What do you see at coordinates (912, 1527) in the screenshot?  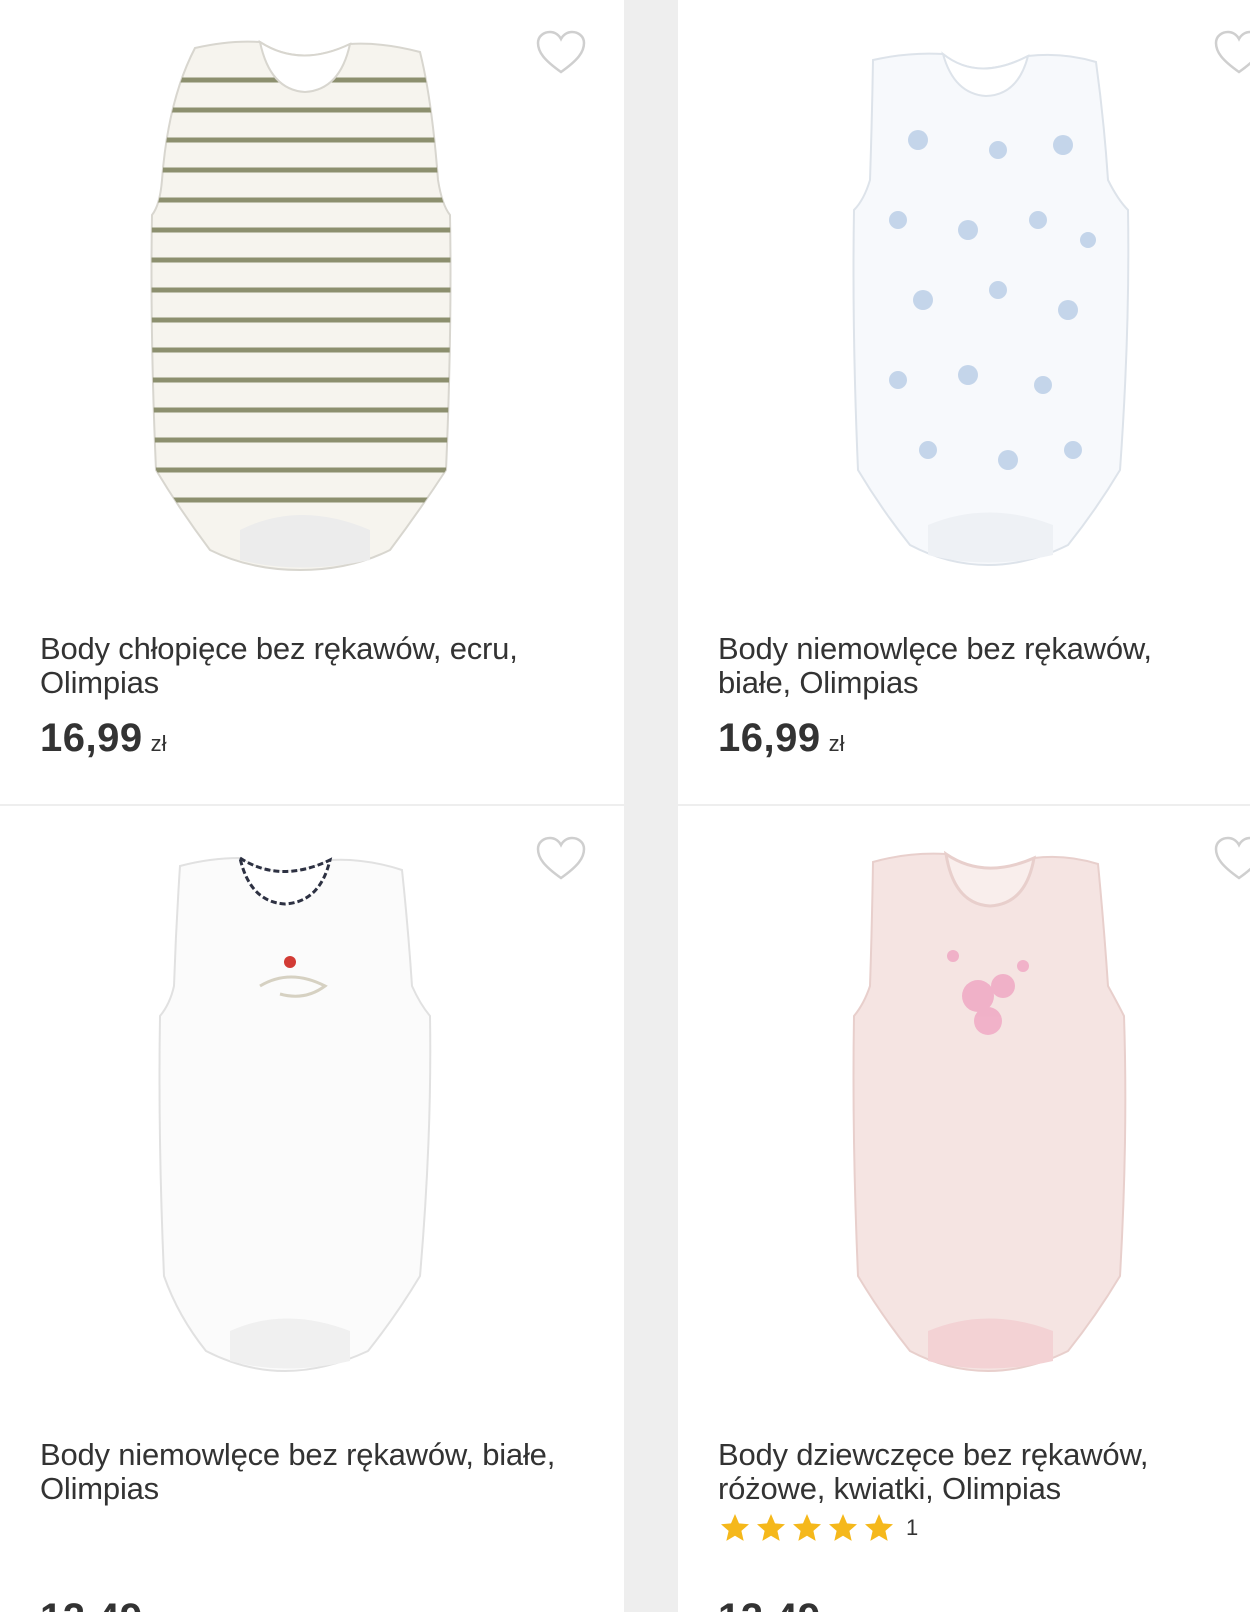 I see `rating-count: 1` at bounding box center [912, 1527].